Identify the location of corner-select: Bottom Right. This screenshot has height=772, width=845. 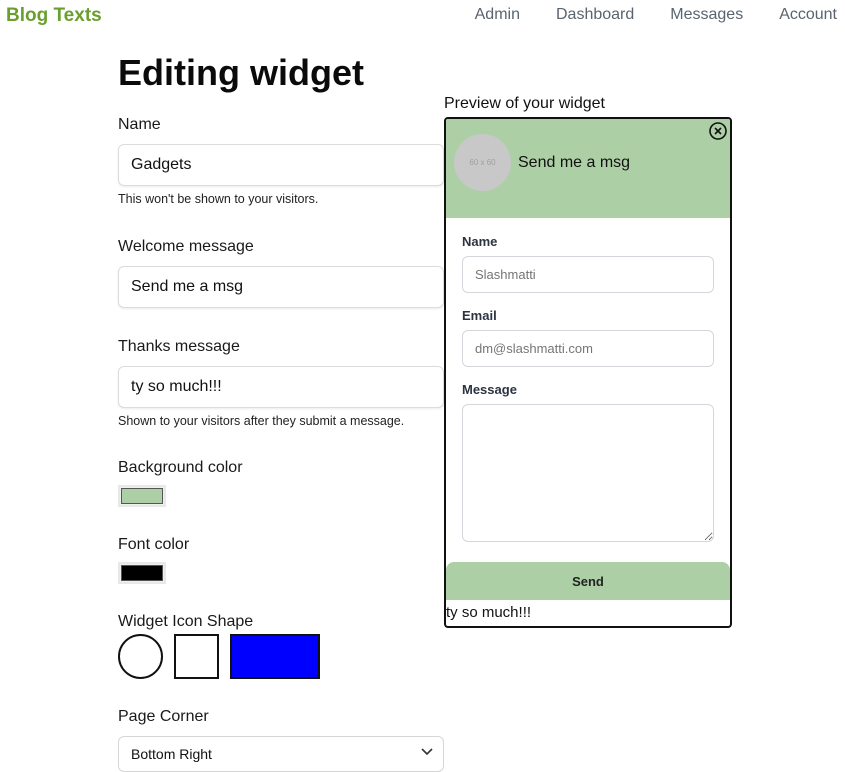
(281, 754).